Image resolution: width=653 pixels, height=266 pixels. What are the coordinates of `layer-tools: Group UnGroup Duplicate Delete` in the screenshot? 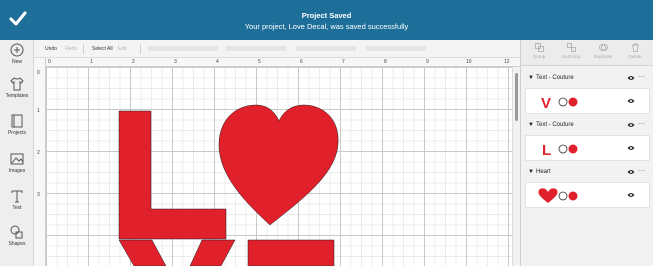 It's located at (587, 53).